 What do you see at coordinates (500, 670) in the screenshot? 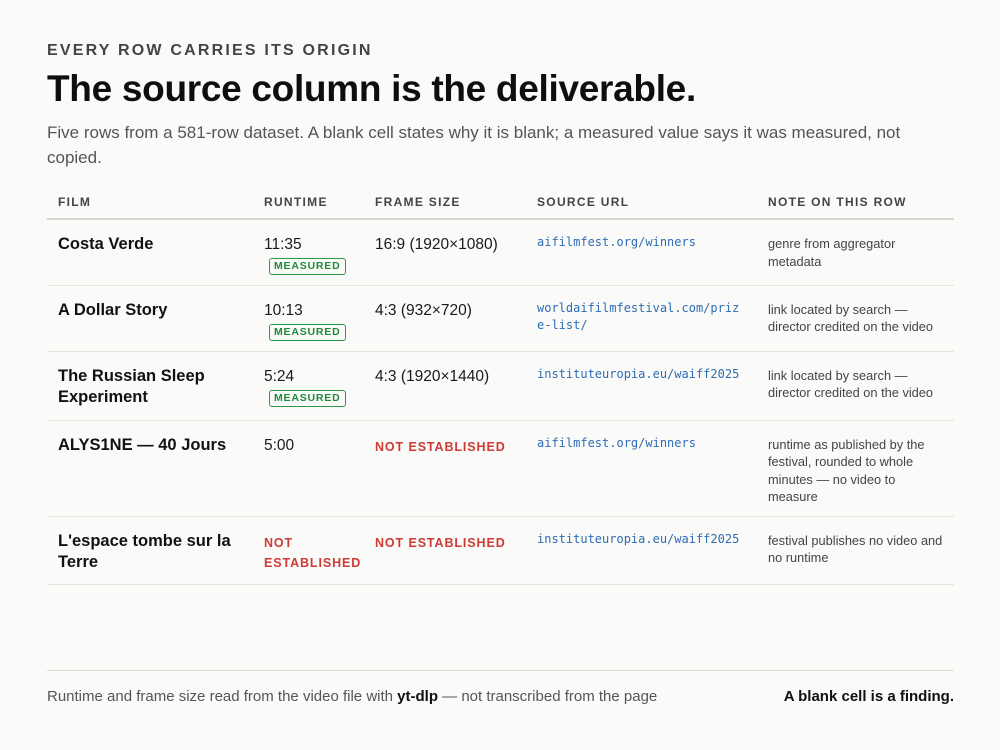
I see `footer-divider` at bounding box center [500, 670].